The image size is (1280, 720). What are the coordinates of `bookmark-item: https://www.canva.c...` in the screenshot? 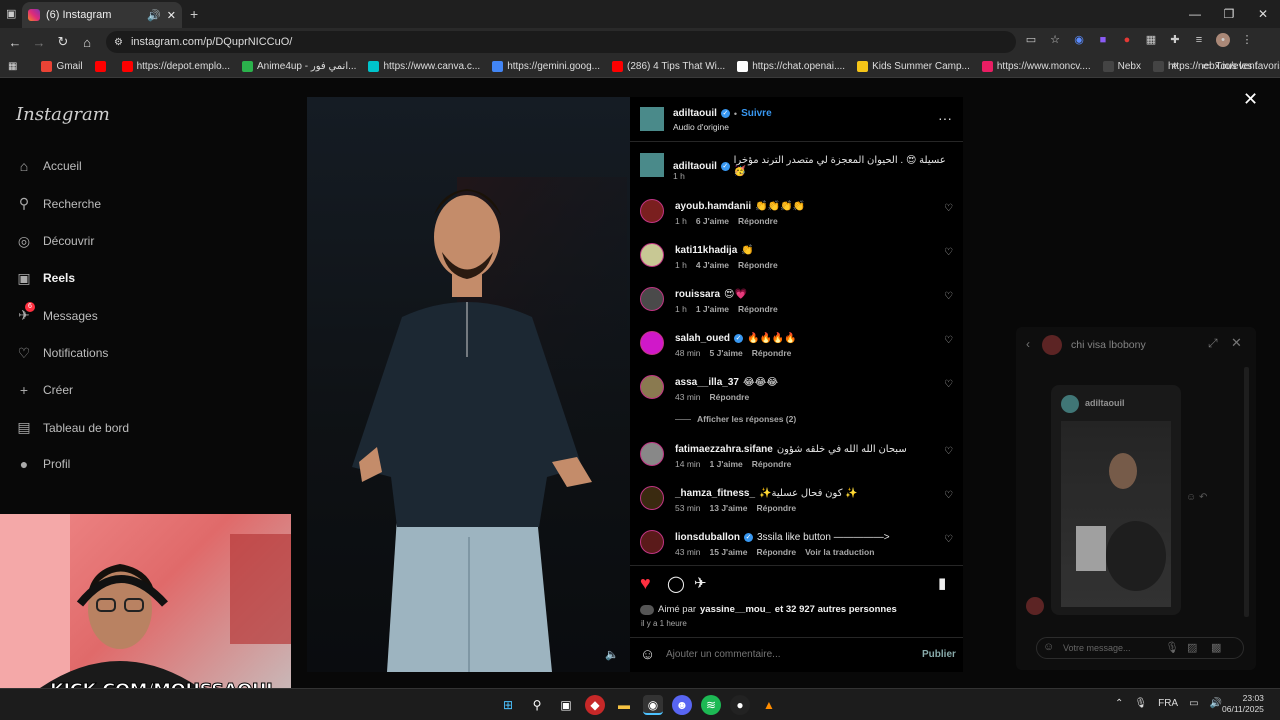 It's located at (424, 66).